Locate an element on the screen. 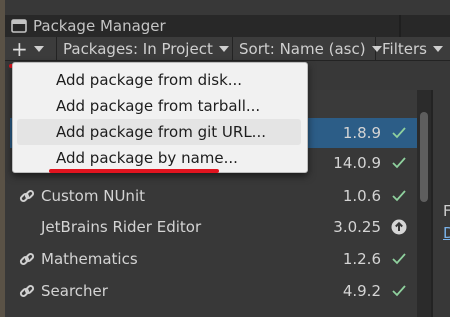 This screenshot has width=450, height=317. package-row-jetbrains-rider-editor: JetBrains Rider Editor 3.0.25 is located at coordinates (213, 227).